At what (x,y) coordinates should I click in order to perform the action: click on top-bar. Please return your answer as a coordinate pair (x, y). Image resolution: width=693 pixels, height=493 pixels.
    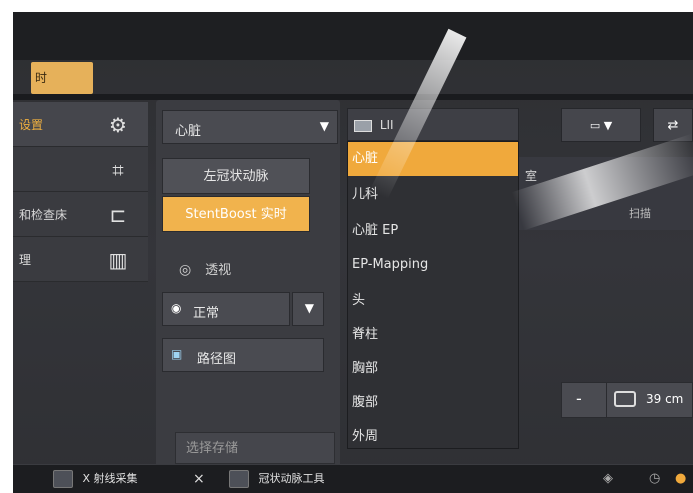
    Looking at the image, I should click on (353, 97).